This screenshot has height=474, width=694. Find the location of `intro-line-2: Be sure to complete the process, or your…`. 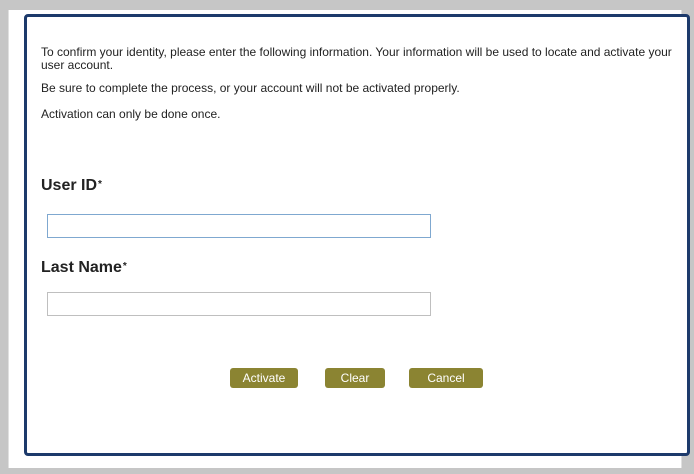

intro-line-2: Be sure to complete the process, or your… is located at coordinates (250, 88).